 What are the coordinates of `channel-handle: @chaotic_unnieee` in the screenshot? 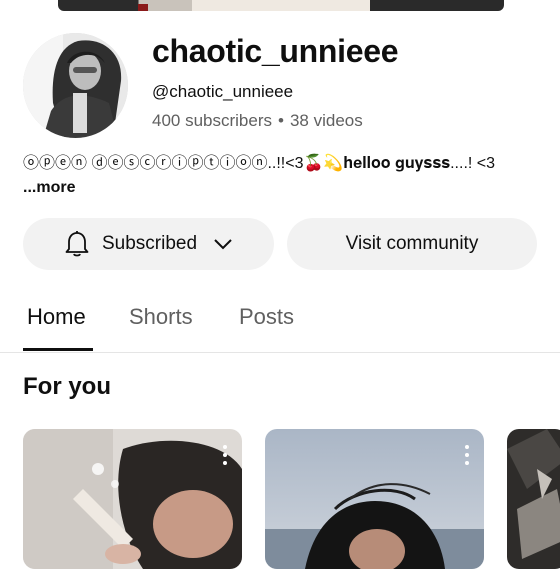 It's located at (223, 91).